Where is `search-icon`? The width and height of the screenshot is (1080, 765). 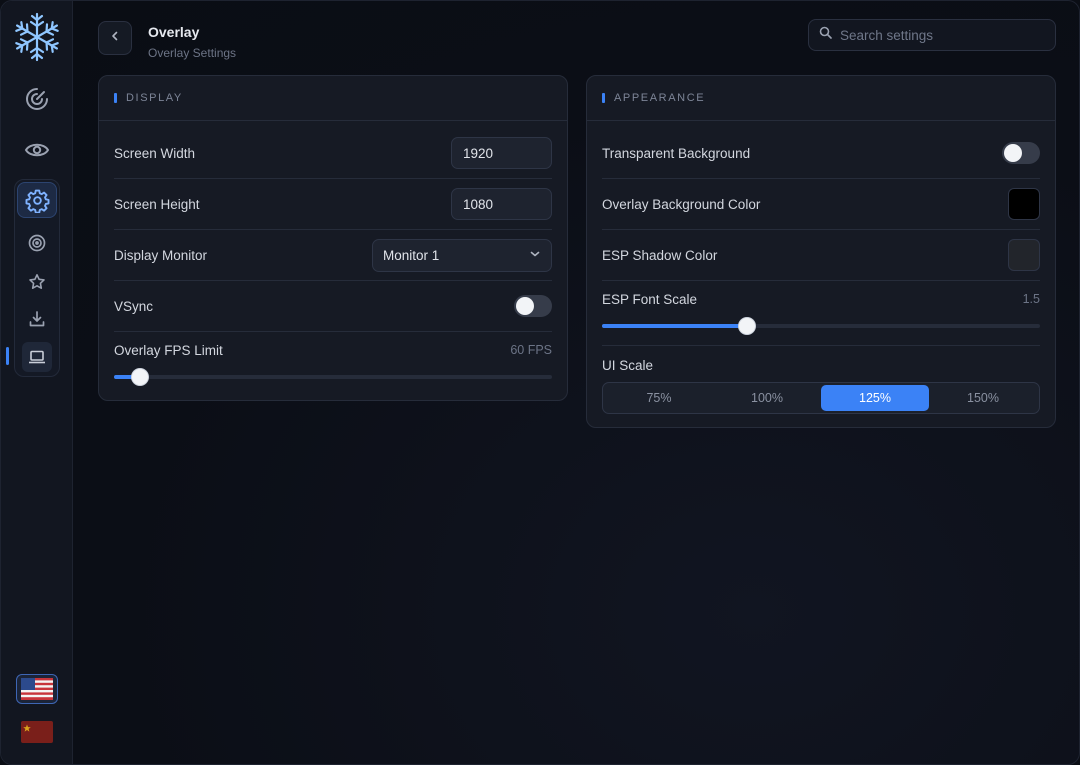
search-icon is located at coordinates (825, 35).